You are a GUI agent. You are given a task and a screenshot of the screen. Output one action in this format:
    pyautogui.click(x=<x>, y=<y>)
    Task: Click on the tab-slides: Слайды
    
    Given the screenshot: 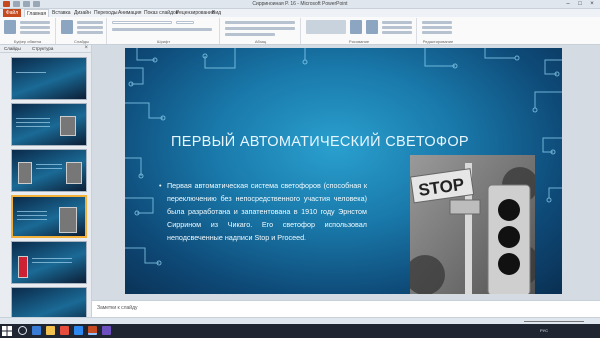 What is the action you would take?
    pyautogui.click(x=12, y=48)
    